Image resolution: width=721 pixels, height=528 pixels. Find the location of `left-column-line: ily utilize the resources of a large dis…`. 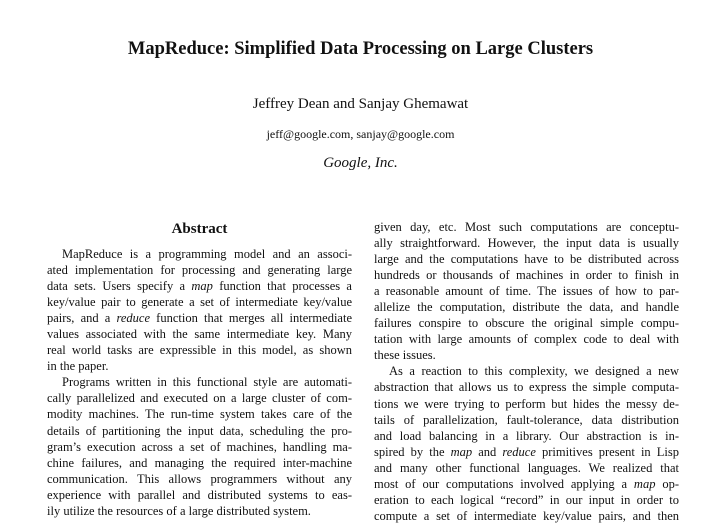

left-column-line: ily utilize the resources of a large dis… is located at coordinates (179, 510).